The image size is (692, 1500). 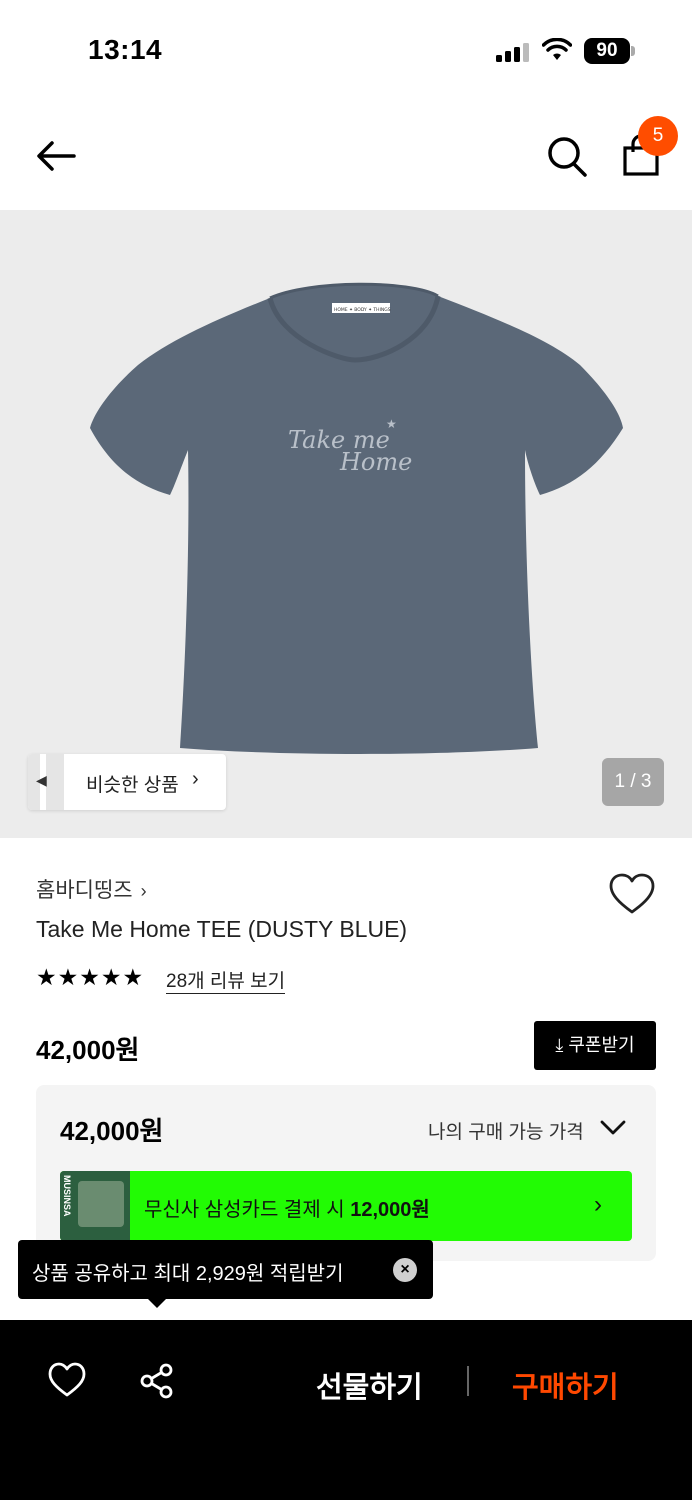 What do you see at coordinates (67, 1196) in the screenshot?
I see `card-thumb-brand: MUSINSA` at bounding box center [67, 1196].